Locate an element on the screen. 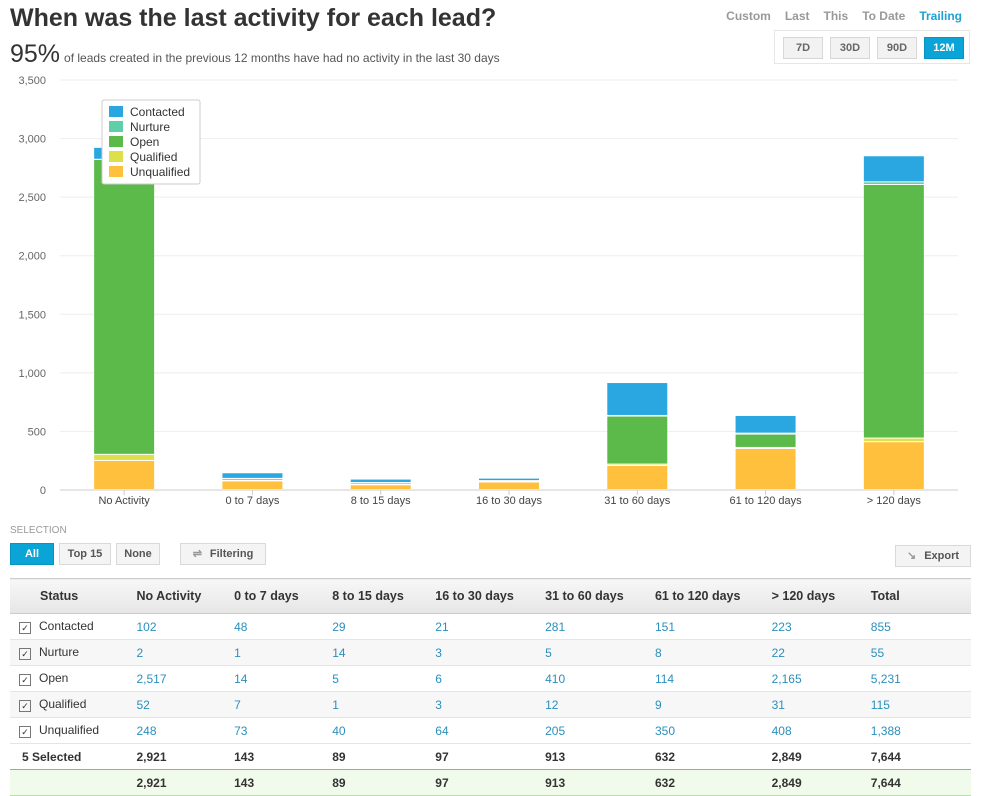 The width and height of the screenshot is (984, 796). period-tab-custom: Custom is located at coordinates (748, 16).